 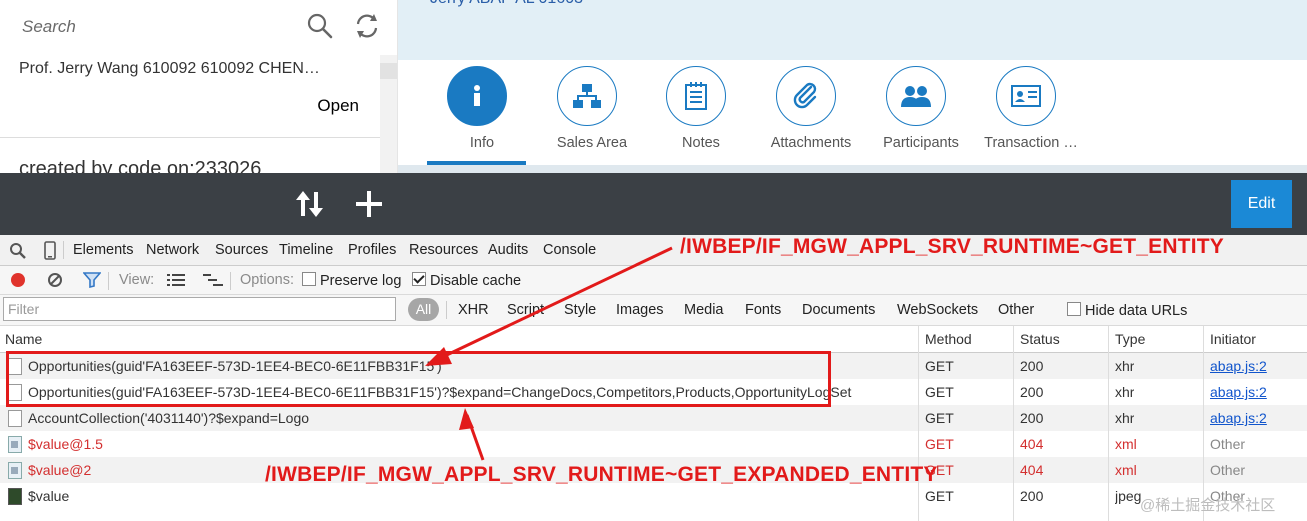 I want to click on sort-icon, so click(x=310, y=204).